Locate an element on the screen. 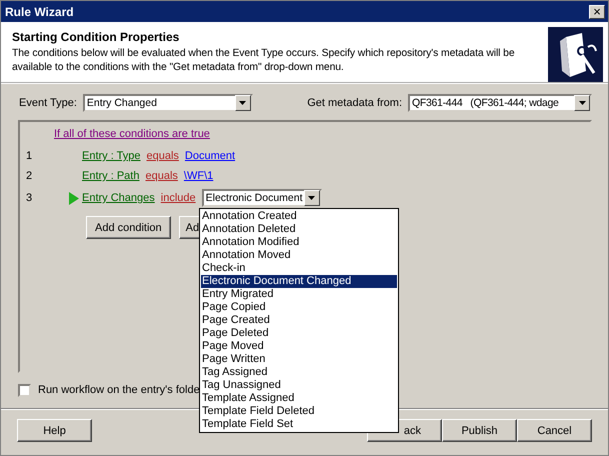 The height and width of the screenshot is (456, 609). dropdown-option: Annotation Deleted is located at coordinates (299, 229).